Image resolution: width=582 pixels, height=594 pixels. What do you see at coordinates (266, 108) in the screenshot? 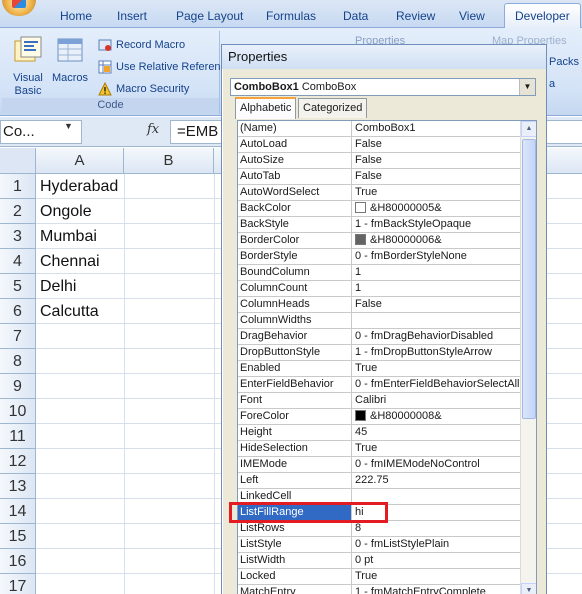
I see `tab-alphabetic: Alphabetic` at bounding box center [266, 108].